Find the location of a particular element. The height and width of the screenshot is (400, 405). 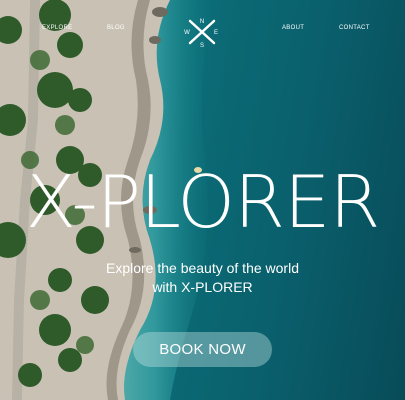

book-now-button: BOOK NOW is located at coordinates (202, 349).